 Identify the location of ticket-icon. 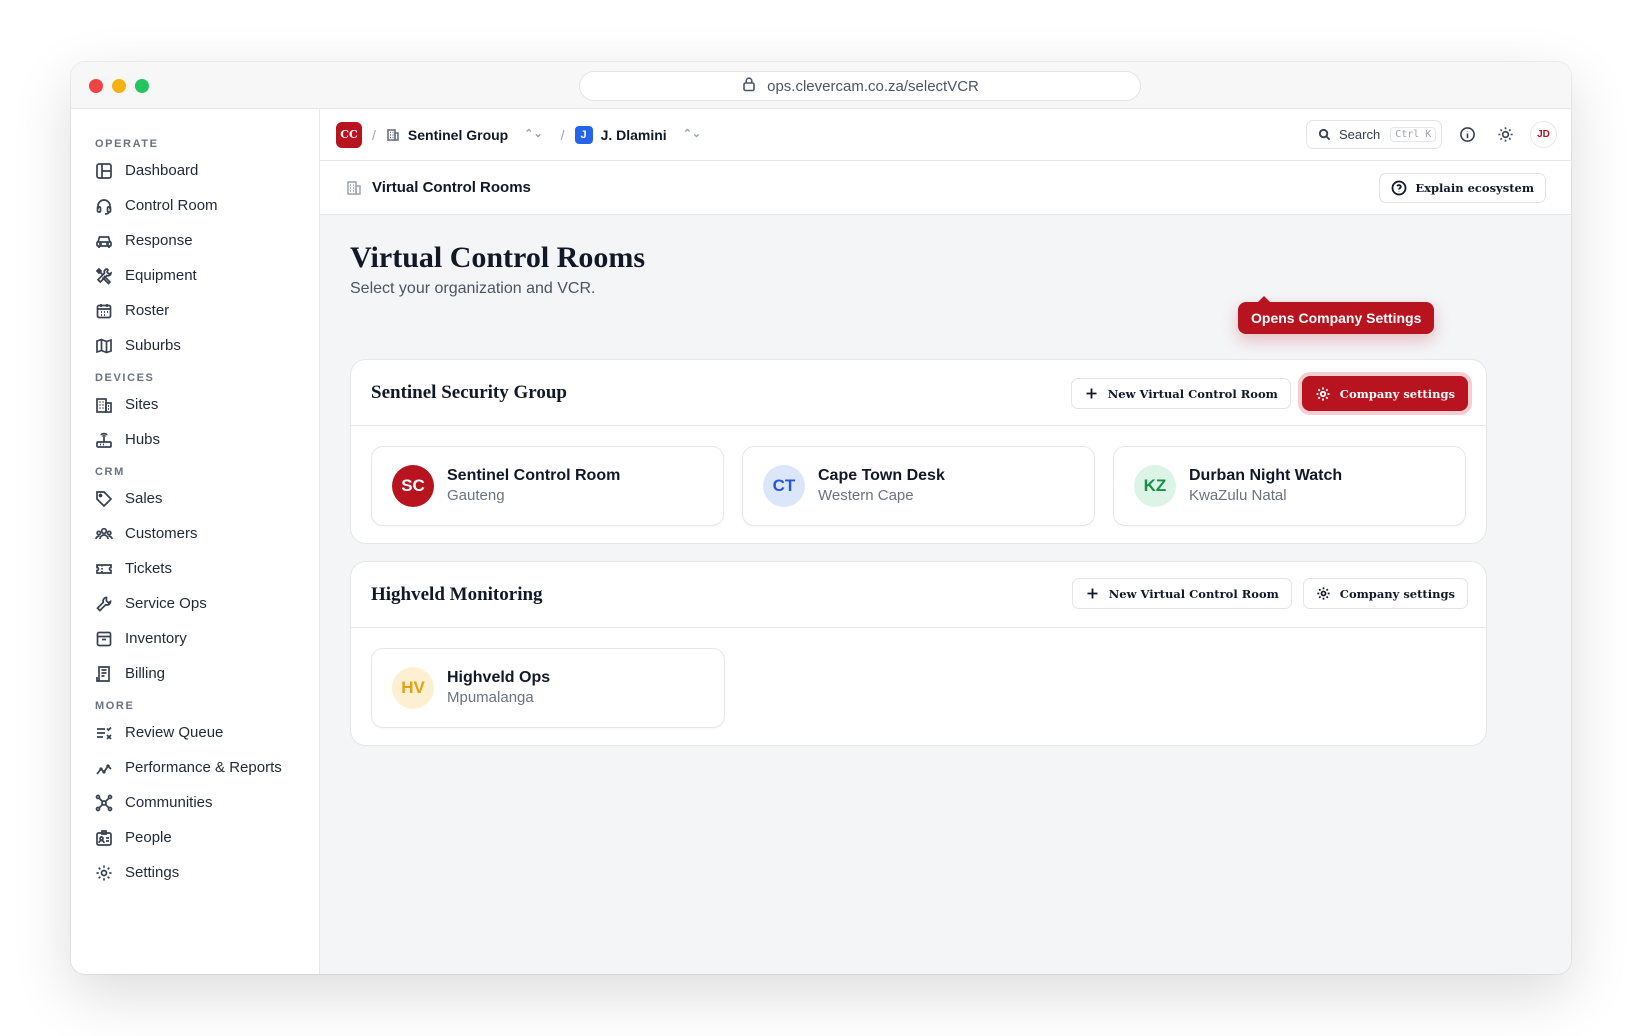
(104, 568).